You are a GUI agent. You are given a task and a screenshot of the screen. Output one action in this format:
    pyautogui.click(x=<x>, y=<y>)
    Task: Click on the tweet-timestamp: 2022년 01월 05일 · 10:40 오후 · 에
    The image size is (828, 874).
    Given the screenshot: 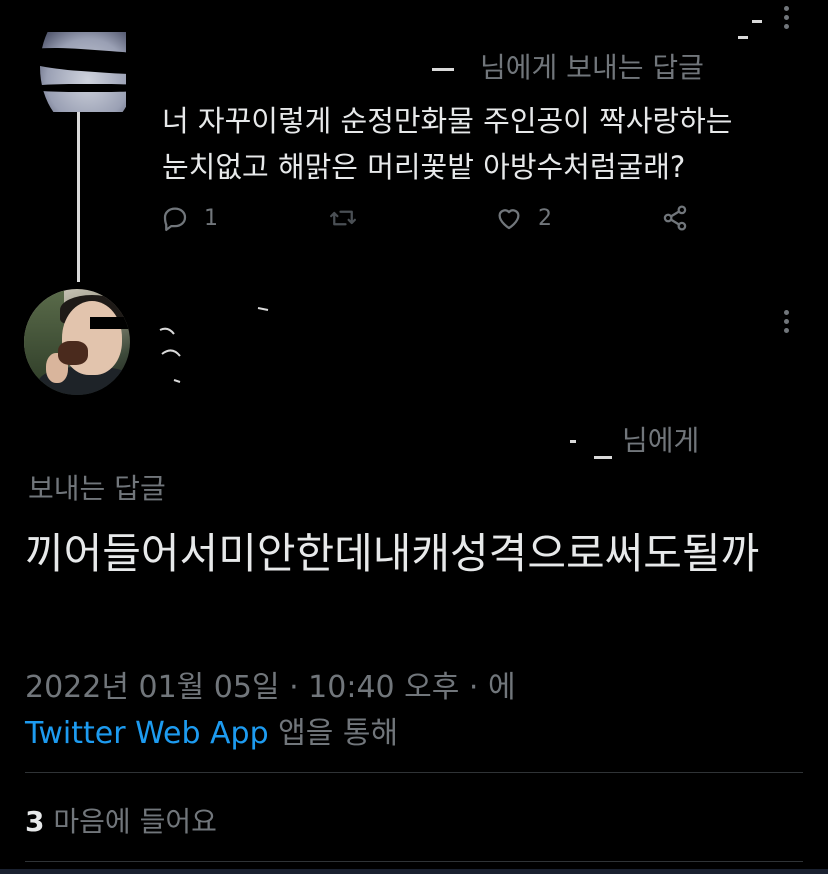 What is the action you would take?
    pyautogui.click(x=270, y=684)
    